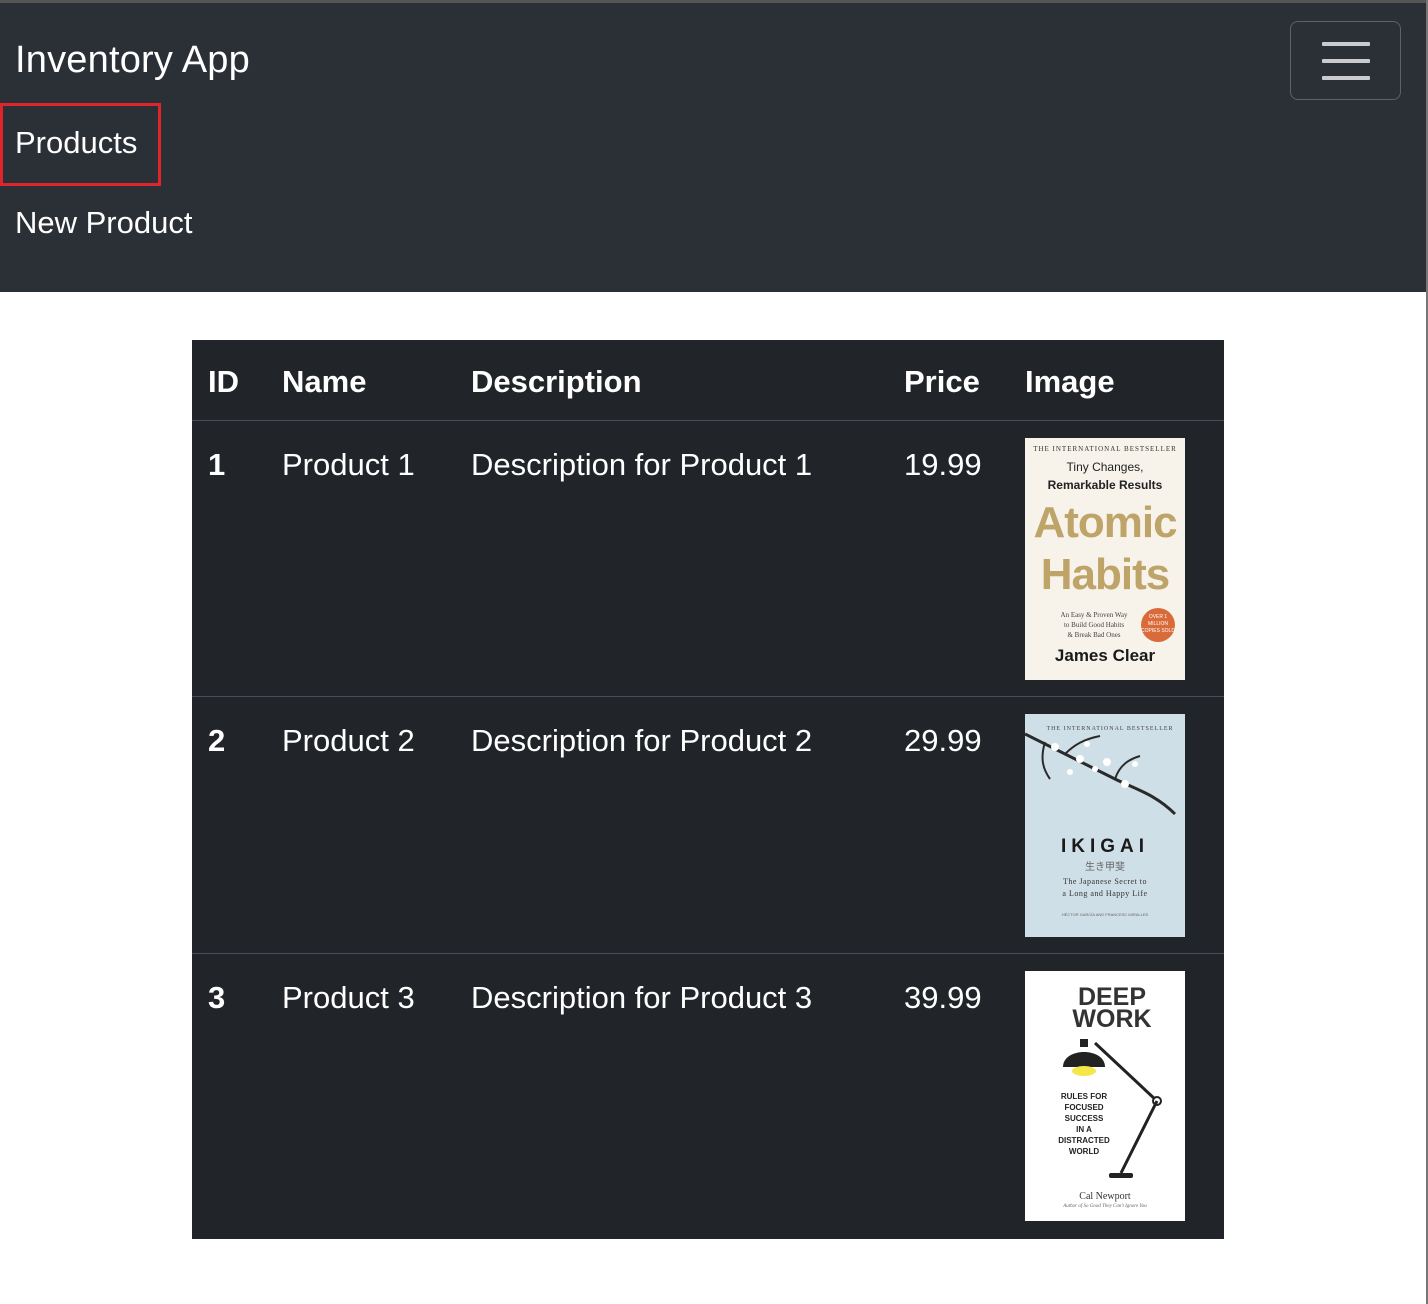 This screenshot has height=1304, width=1428. What do you see at coordinates (1094, 635) in the screenshot?
I see `cover-tagline-3: & Break Bad Ones` at bounding box center [1094, 635].